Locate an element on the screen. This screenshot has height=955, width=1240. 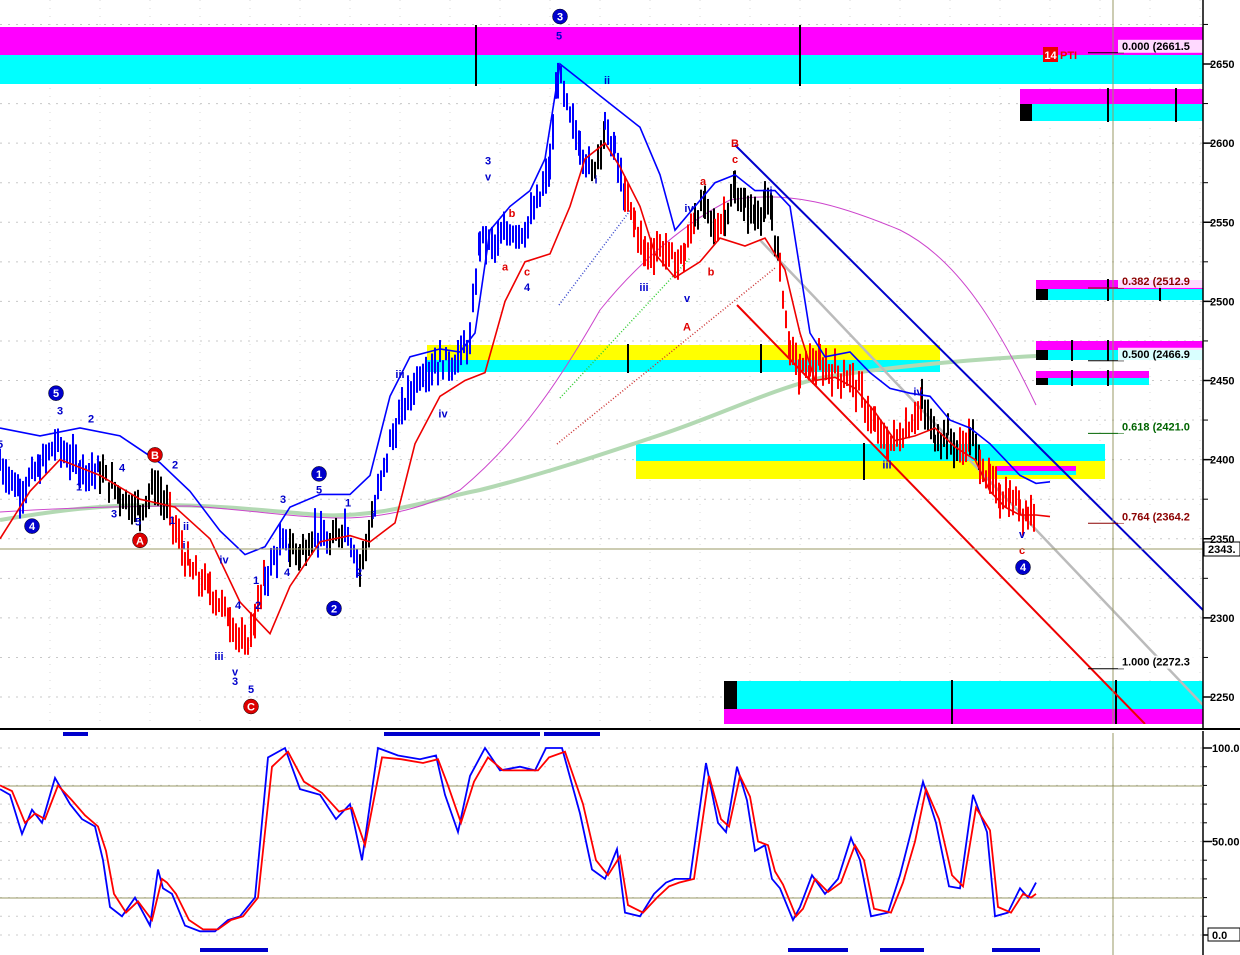
osc-axis-label: 0.0 is located at coordinates (1219, 936).